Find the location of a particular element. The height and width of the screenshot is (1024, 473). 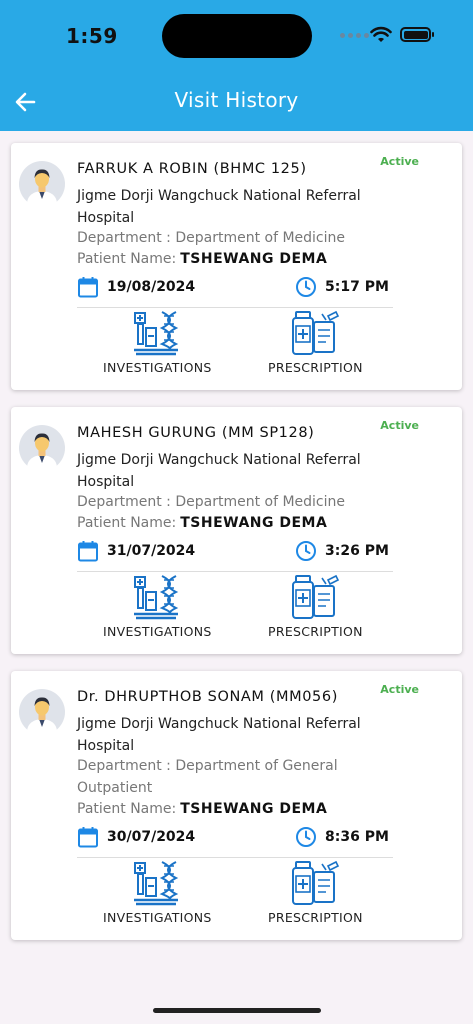

visit-date: 19/08/2024 is located at coordinates (136, 287).